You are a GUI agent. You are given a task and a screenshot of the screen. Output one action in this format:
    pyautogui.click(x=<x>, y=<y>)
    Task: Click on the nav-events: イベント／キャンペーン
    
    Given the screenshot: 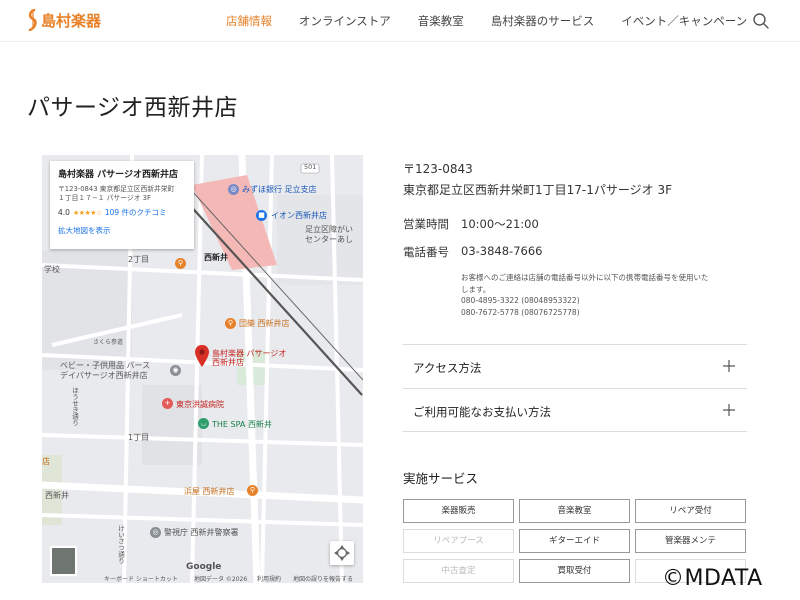 What is the action you would take?
    pyautogui.click(x=684, y=21)
    